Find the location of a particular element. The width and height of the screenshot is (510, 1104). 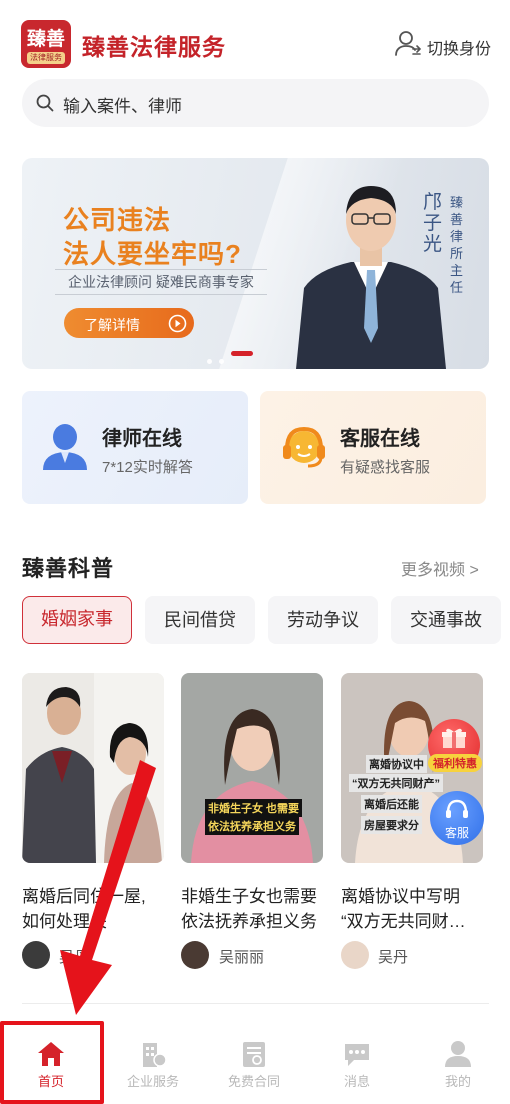

annotation-arrow is located at coordinates (108, 887).